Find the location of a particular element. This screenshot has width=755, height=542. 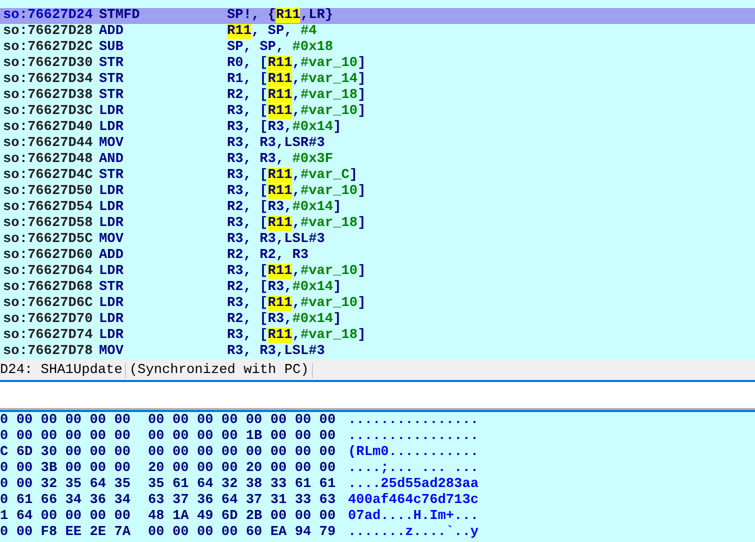

disassembly-line: so:76627D60 ADD R2, R2, R3 is located at coordinates (377, 256).